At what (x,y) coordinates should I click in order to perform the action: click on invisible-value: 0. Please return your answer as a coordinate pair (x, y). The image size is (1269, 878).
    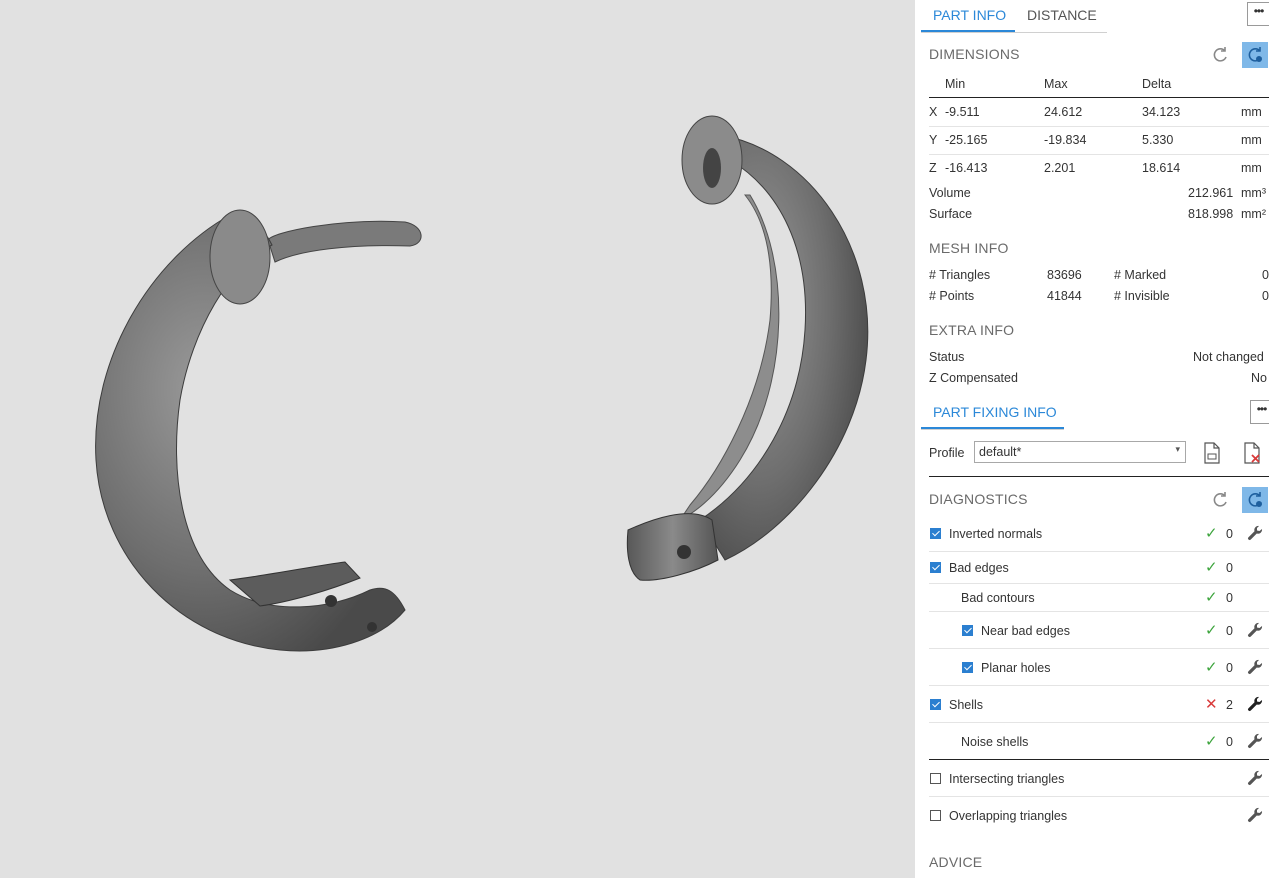
    Looking at the image, I should click on (1265, 296).